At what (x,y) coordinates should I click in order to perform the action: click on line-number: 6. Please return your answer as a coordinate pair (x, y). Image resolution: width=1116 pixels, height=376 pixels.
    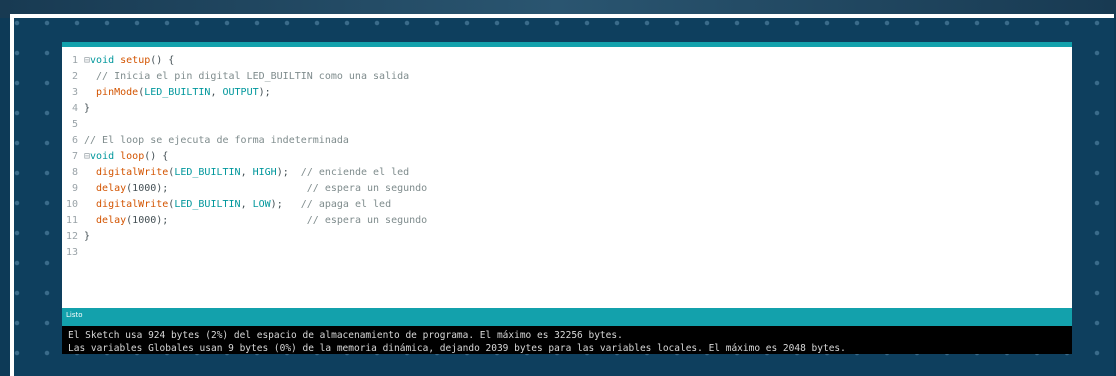
    Looking at the image, I should click on (74, 140).